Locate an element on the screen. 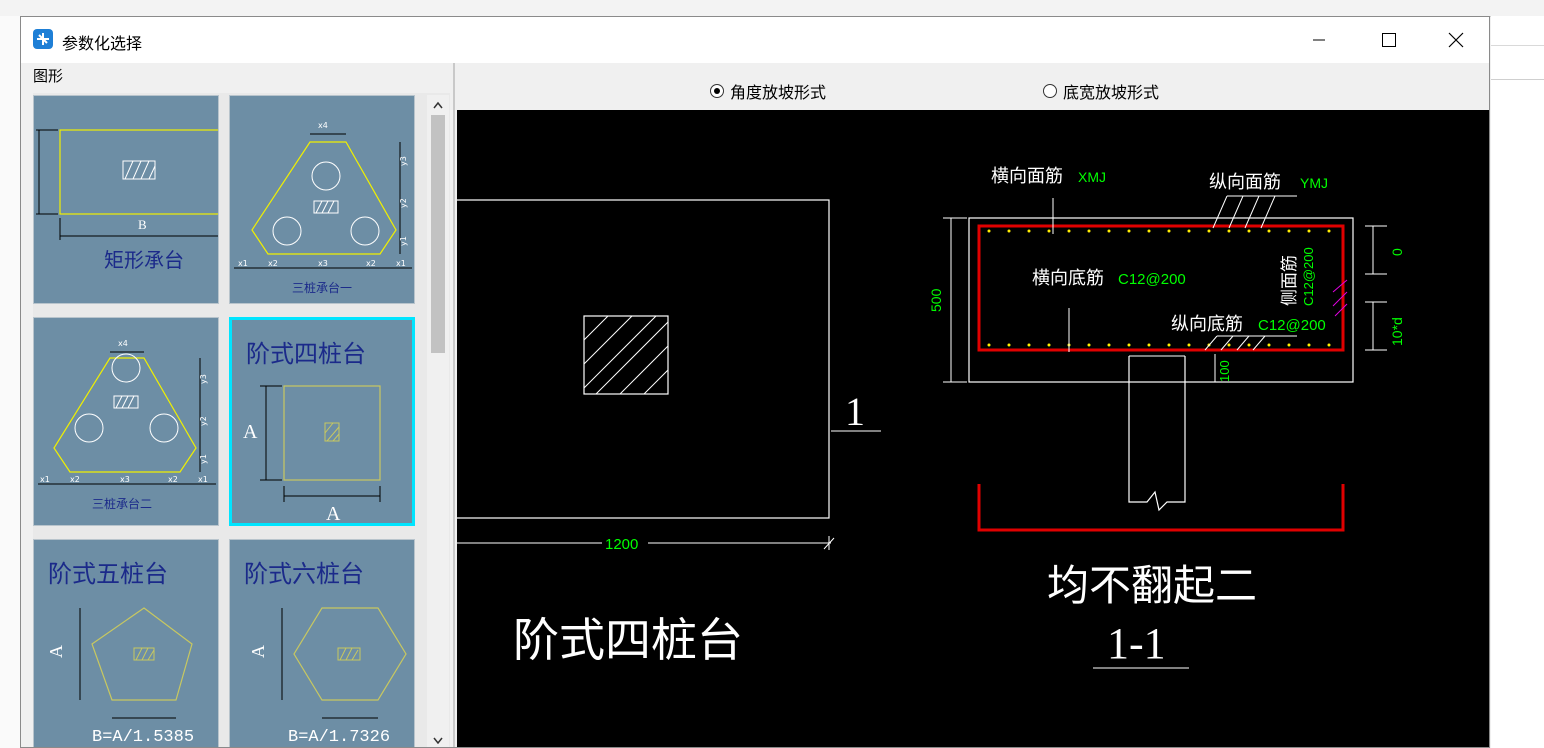  stepped-five-pile-cap-drawing: 阶式五桩台 A B=A/1.5385 is located at coordinates (120, 653).